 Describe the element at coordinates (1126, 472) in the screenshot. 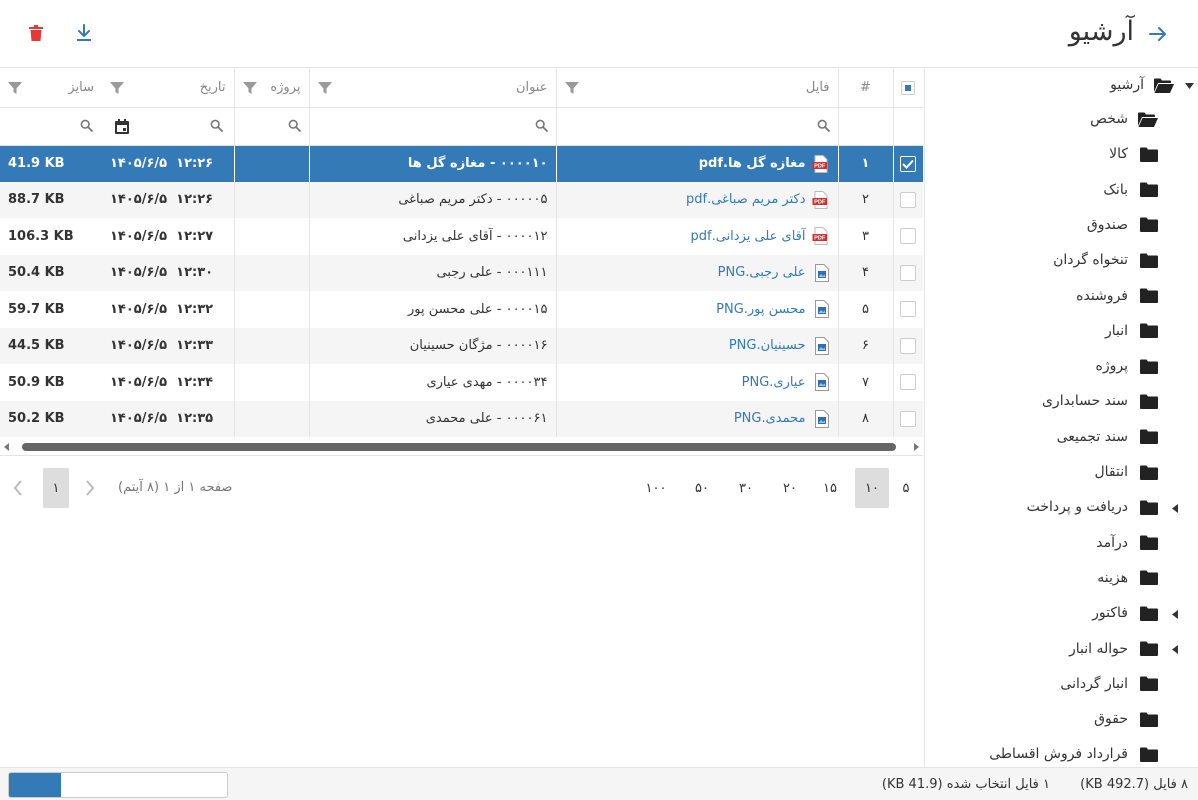

I see `tree-item: انتقال` at that location.